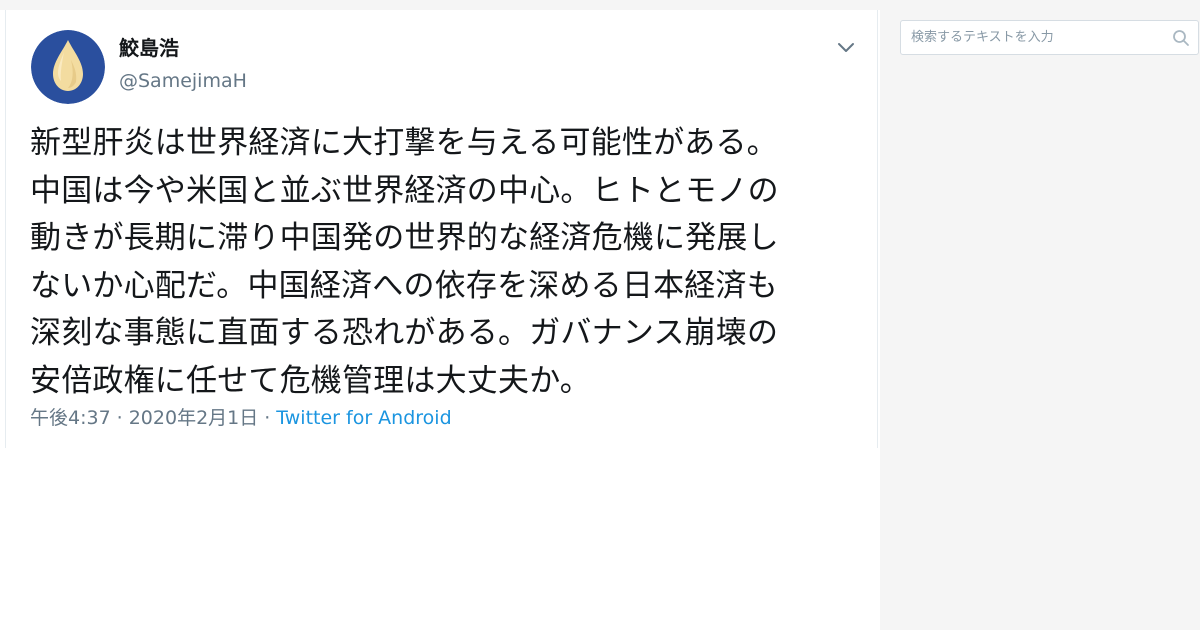  I want to click on search-icon, so click(1181, 38).